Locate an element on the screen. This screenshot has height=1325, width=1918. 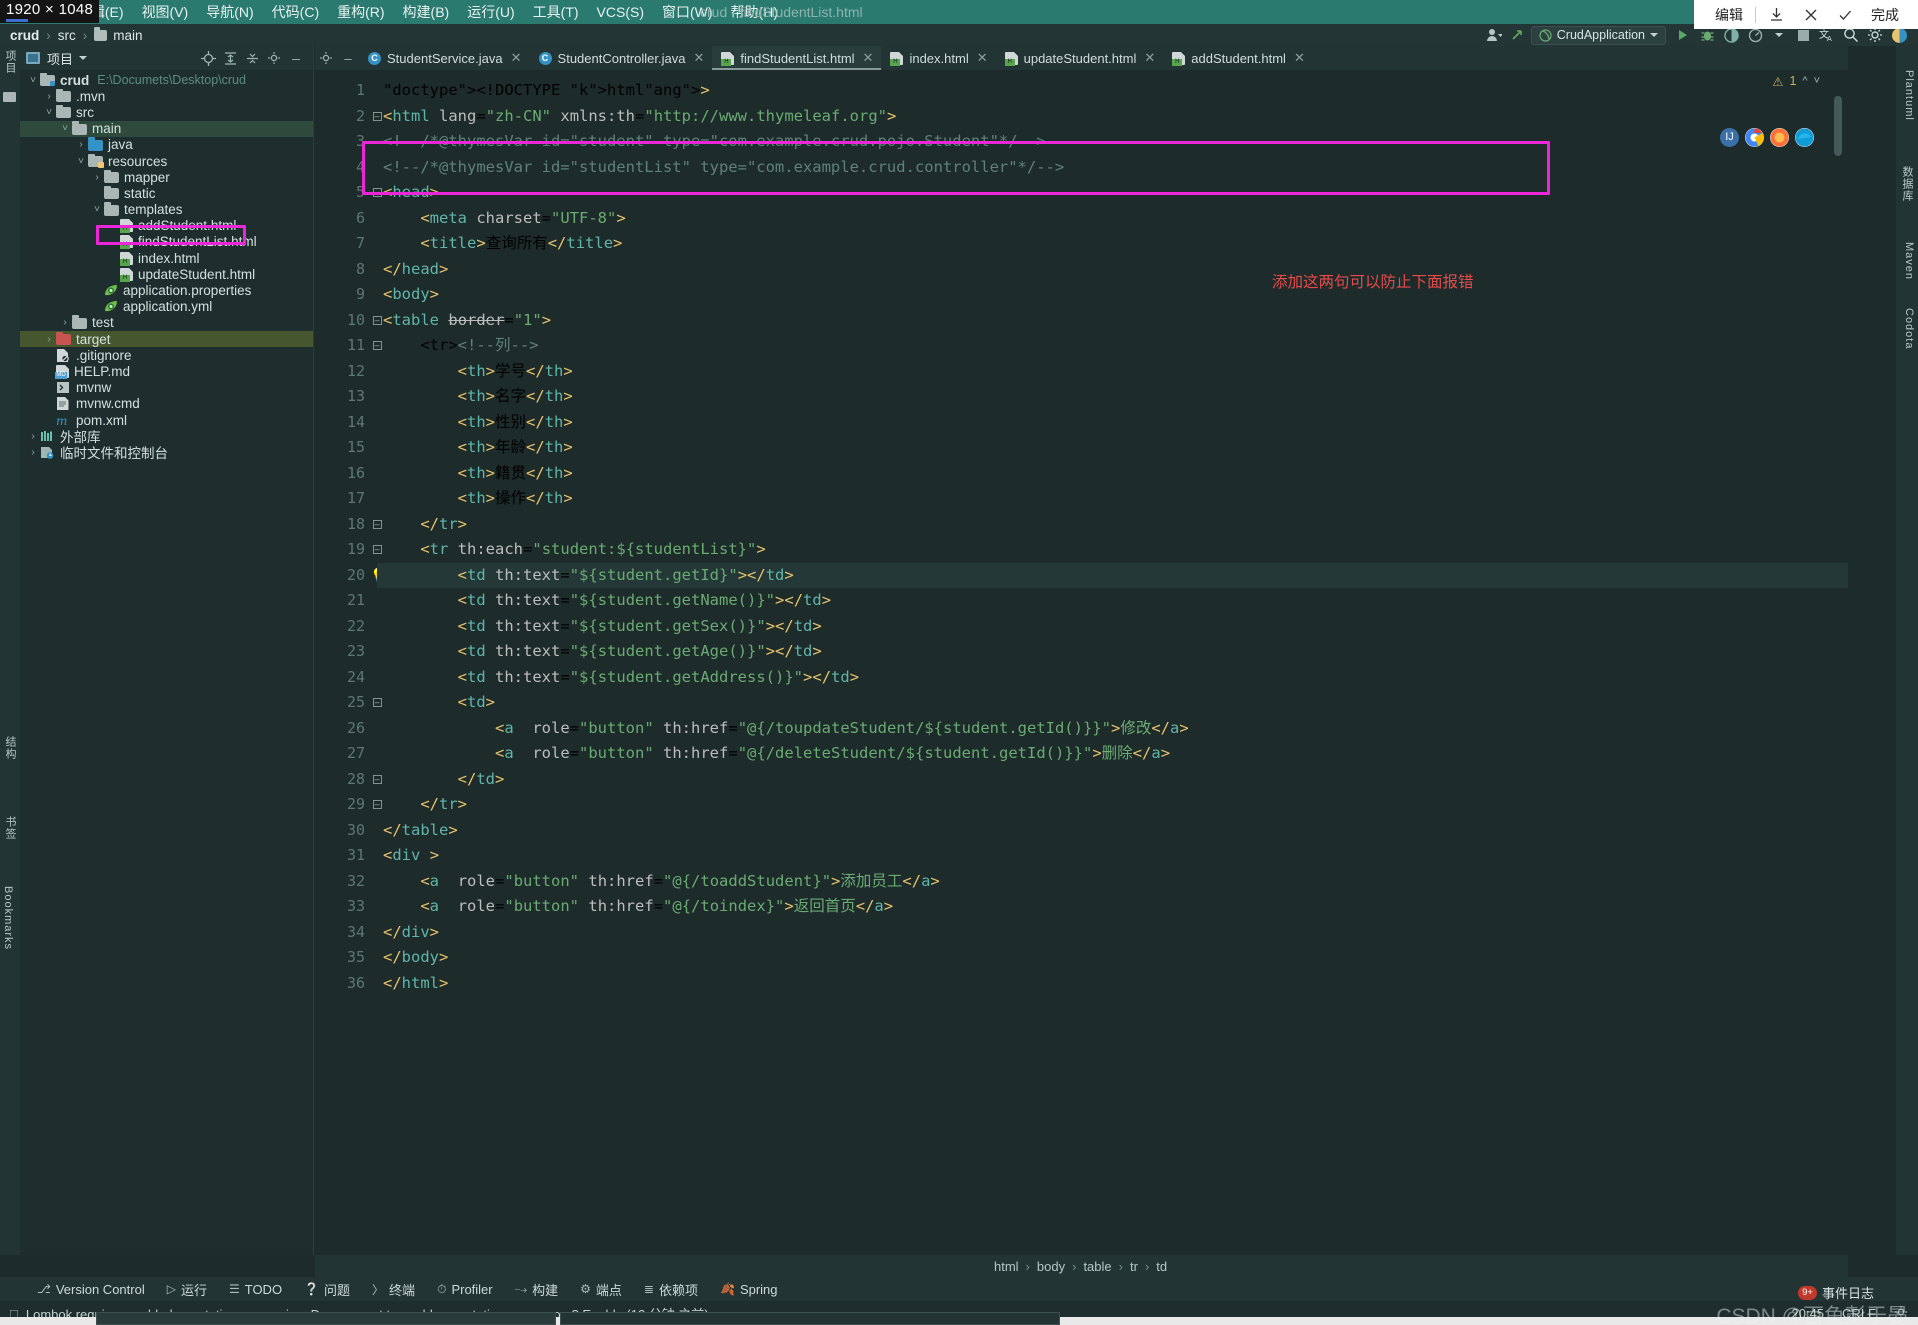
tree-node-application-properties: › application.properties is located at coordinates (166, 290).